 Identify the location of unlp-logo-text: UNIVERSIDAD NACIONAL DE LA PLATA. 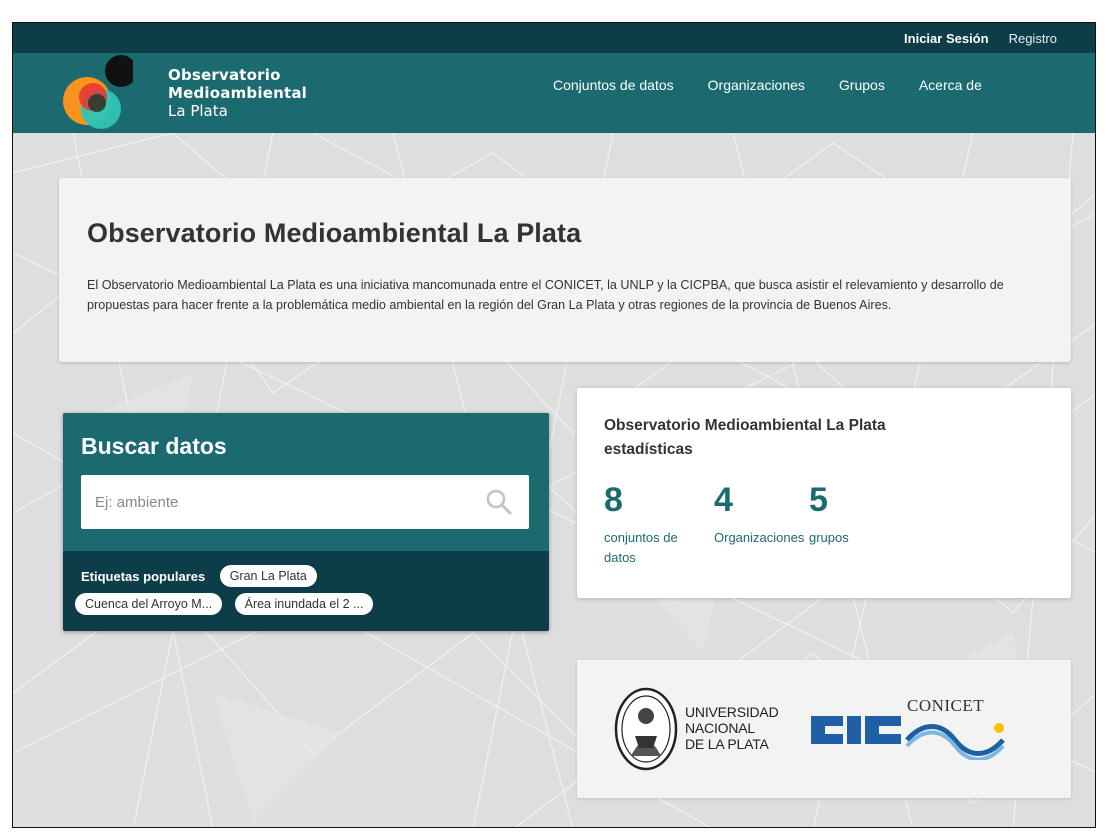
(732, 728).